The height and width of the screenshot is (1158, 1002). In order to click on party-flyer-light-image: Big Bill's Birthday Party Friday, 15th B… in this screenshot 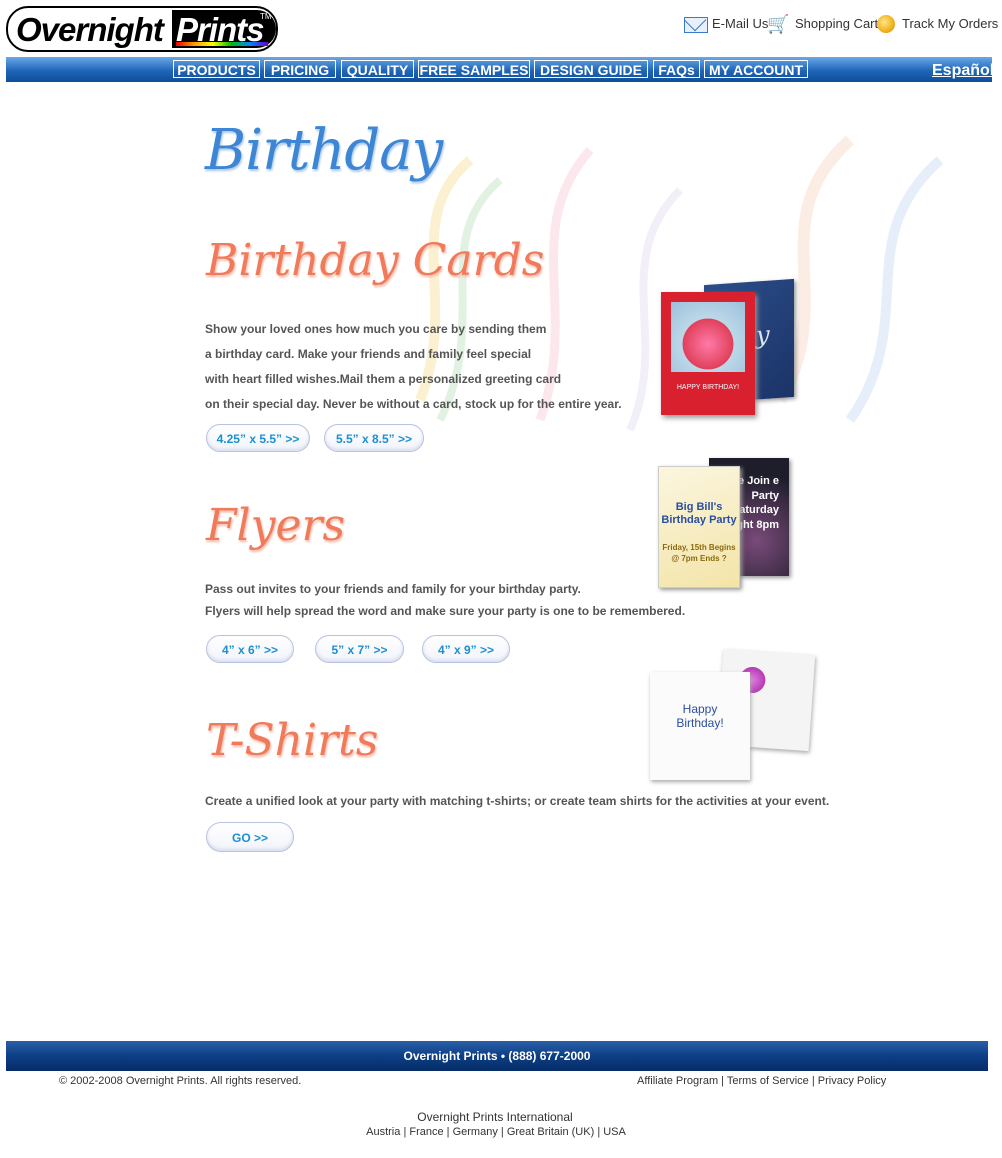, I will do `click(699, 527)`.